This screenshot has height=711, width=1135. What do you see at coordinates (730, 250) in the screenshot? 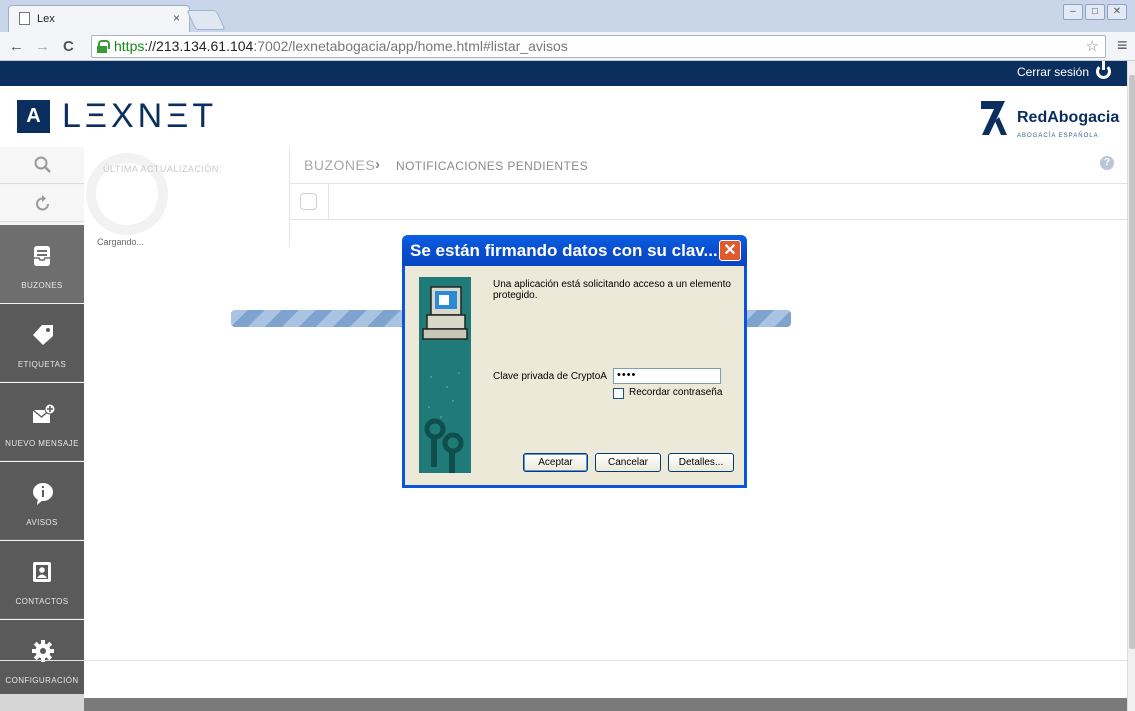
I see `dialog-close-button: ✕` at bounding box center [730, 250].